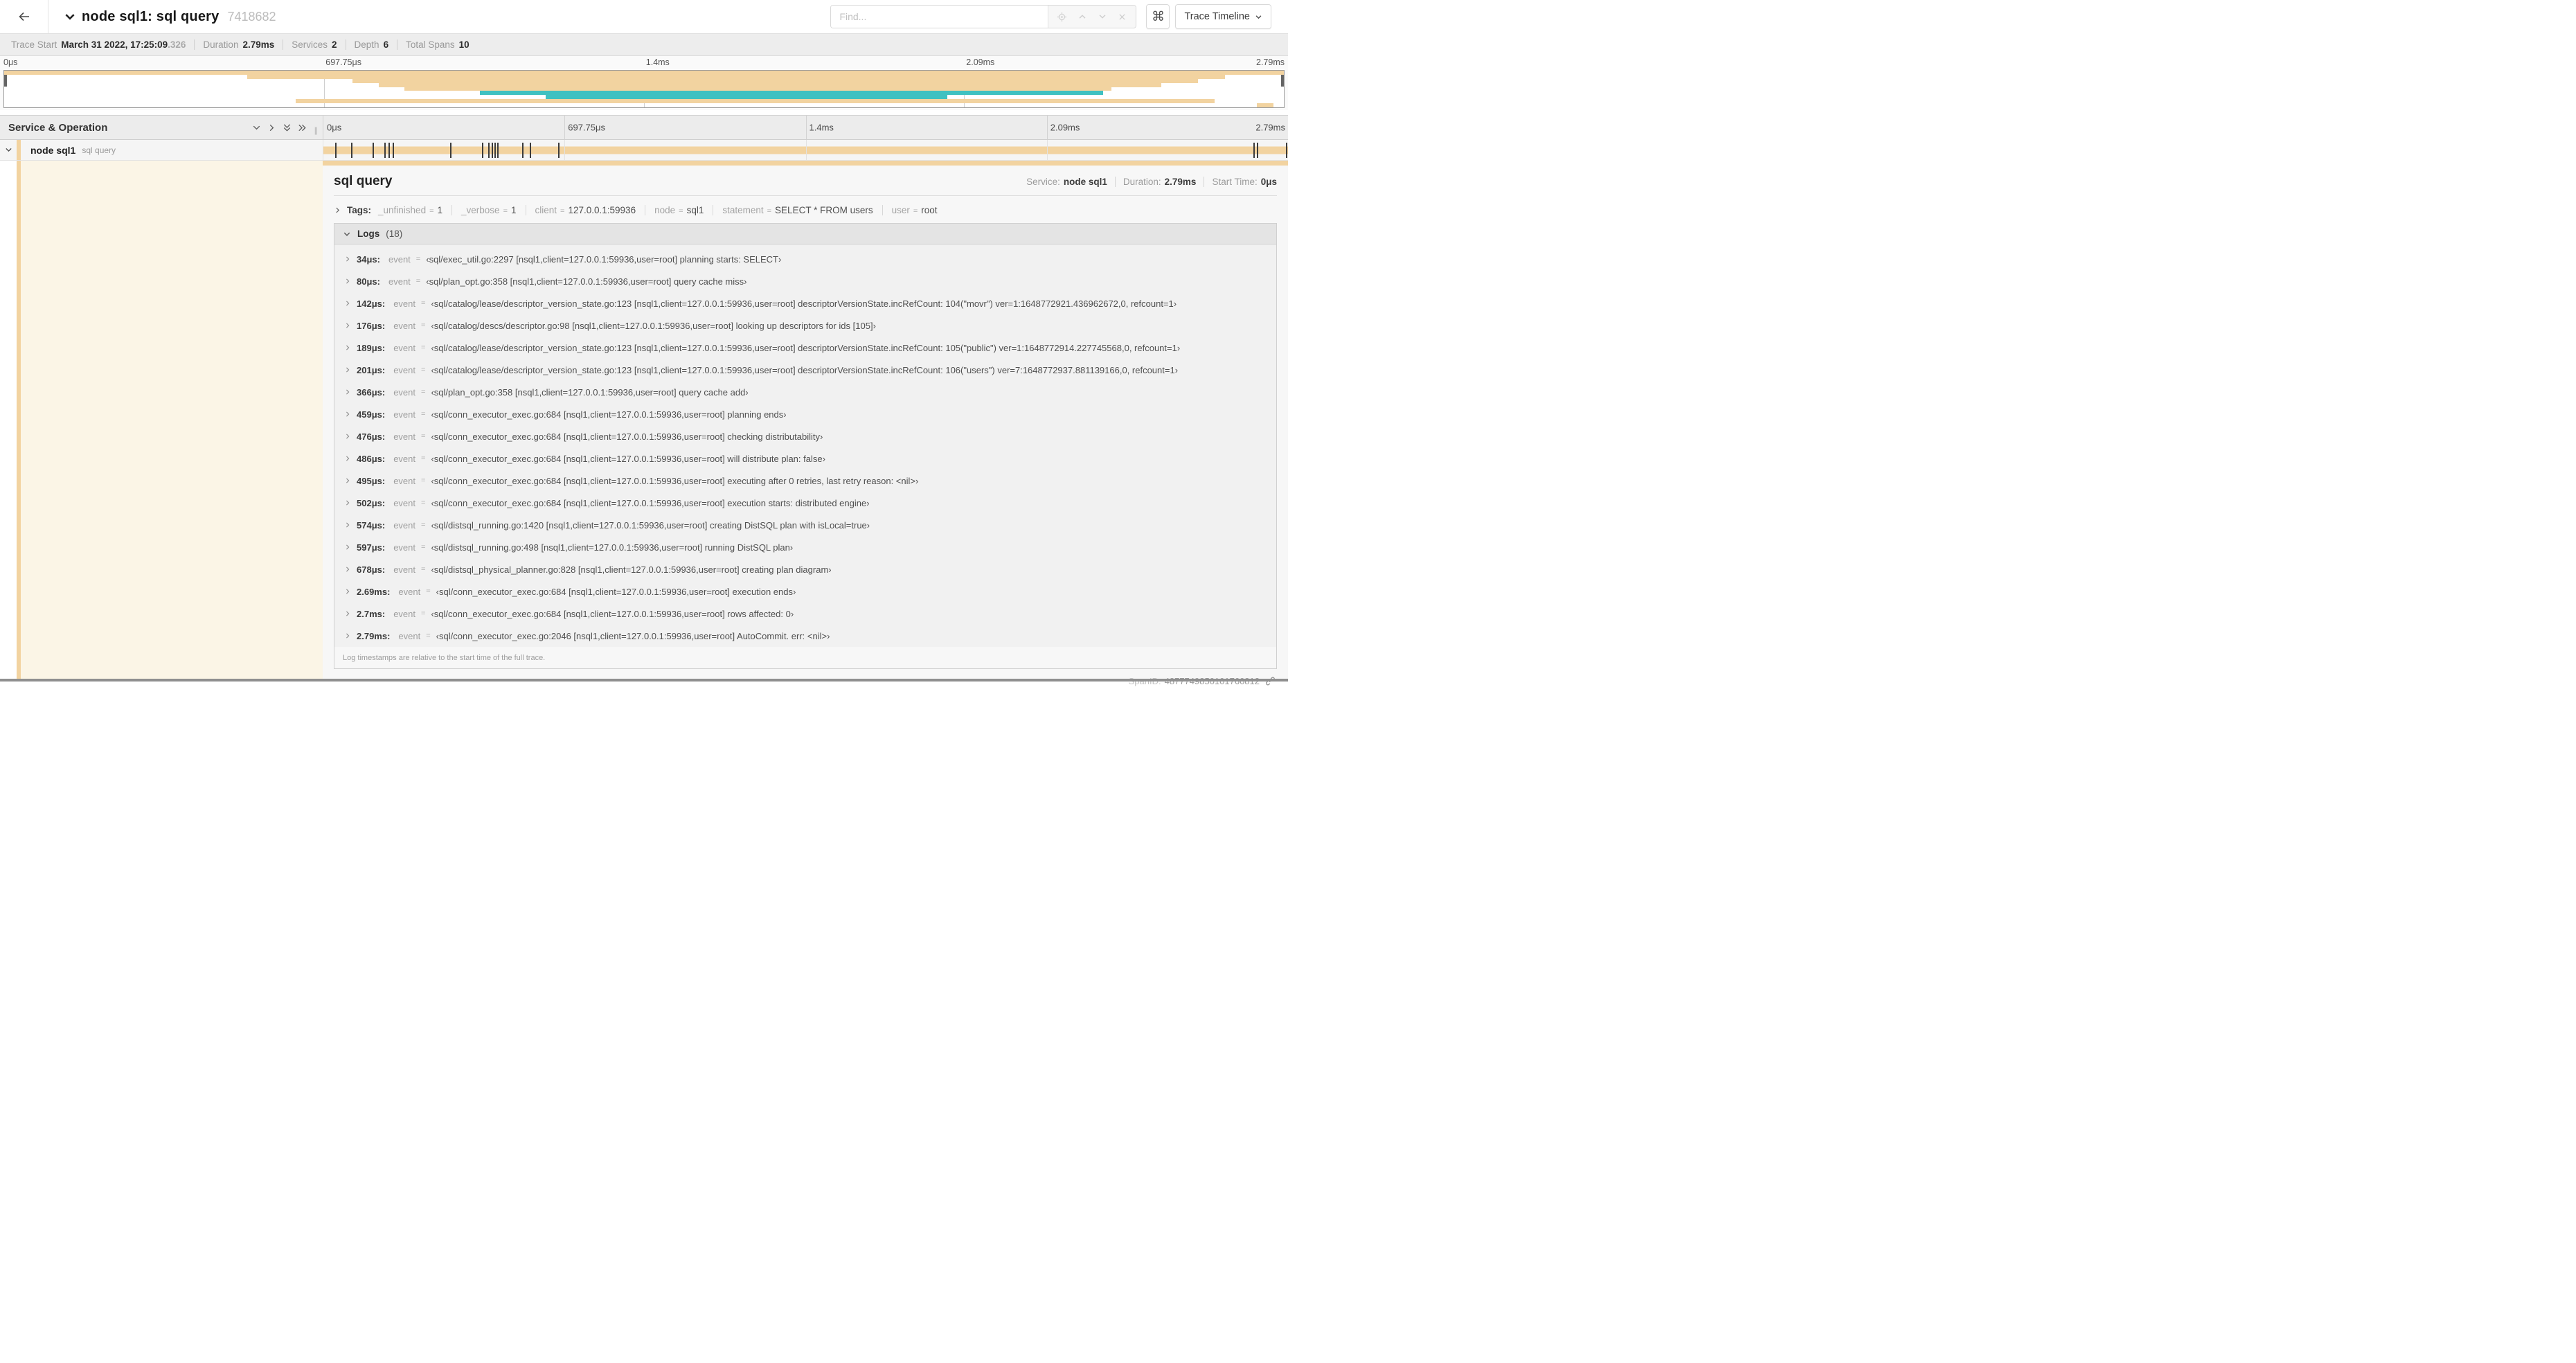 Image resolution: width=2576 pixels, height=1363 pixels. What do you see at coordinates (806, 150) in the screenshot?
I see `span-bar-cell` at bounding box center [806, 150].